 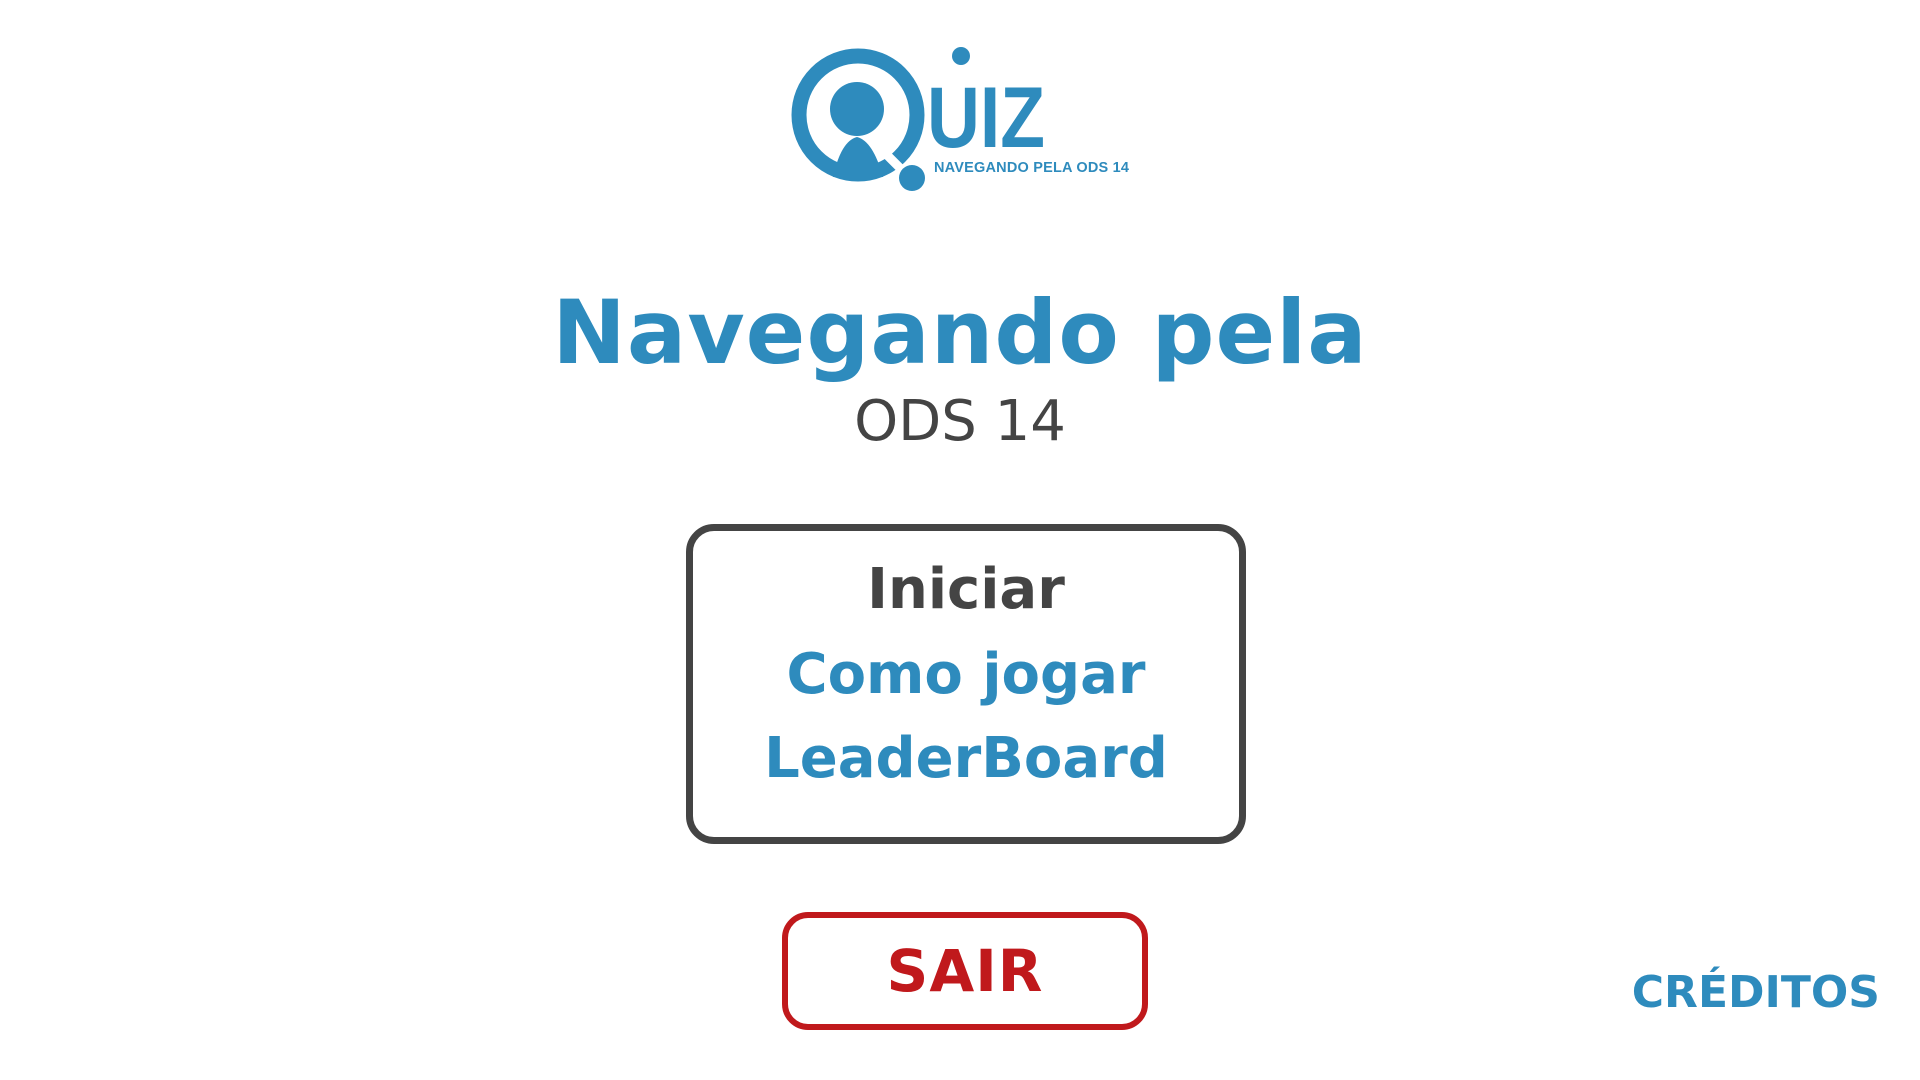 I want to click on logo-subtitle: NAVEGANDO PELA ODS 14, so click(x=1032, y=168).